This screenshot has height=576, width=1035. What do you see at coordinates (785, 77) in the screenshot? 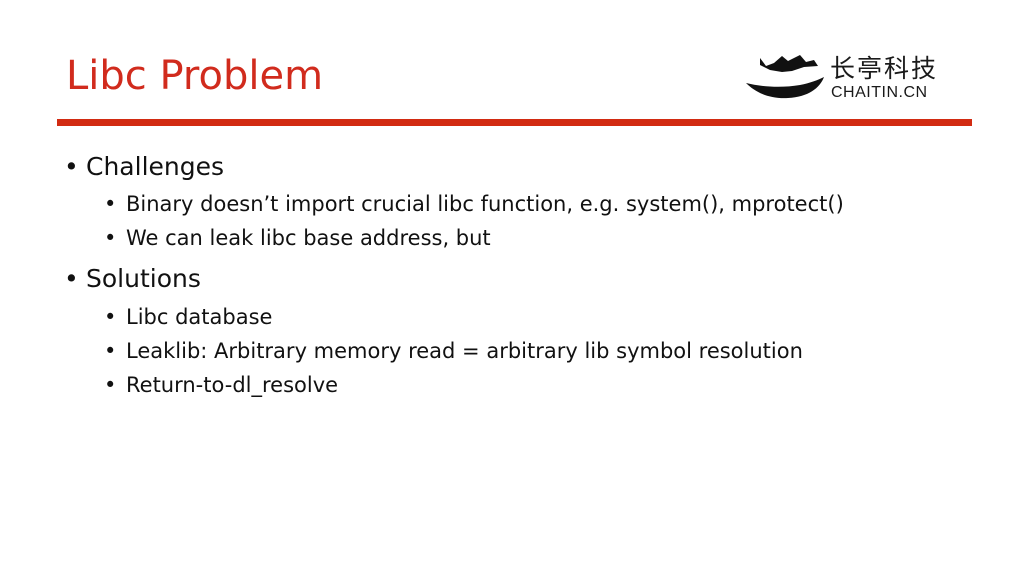
I see `chaitin-logo-icon` at bounding box center [785, 77].